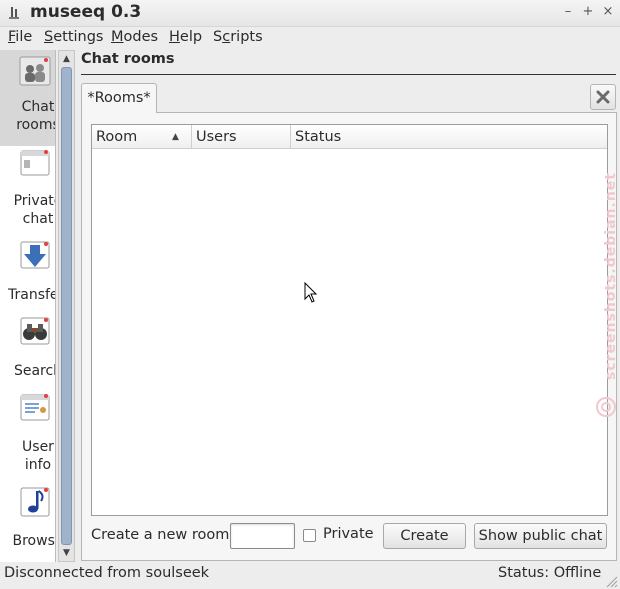  What do you see at coordinates (35, 163) in the screenshot?
I see `private-chat-icon` at bounding box center [35, 163].